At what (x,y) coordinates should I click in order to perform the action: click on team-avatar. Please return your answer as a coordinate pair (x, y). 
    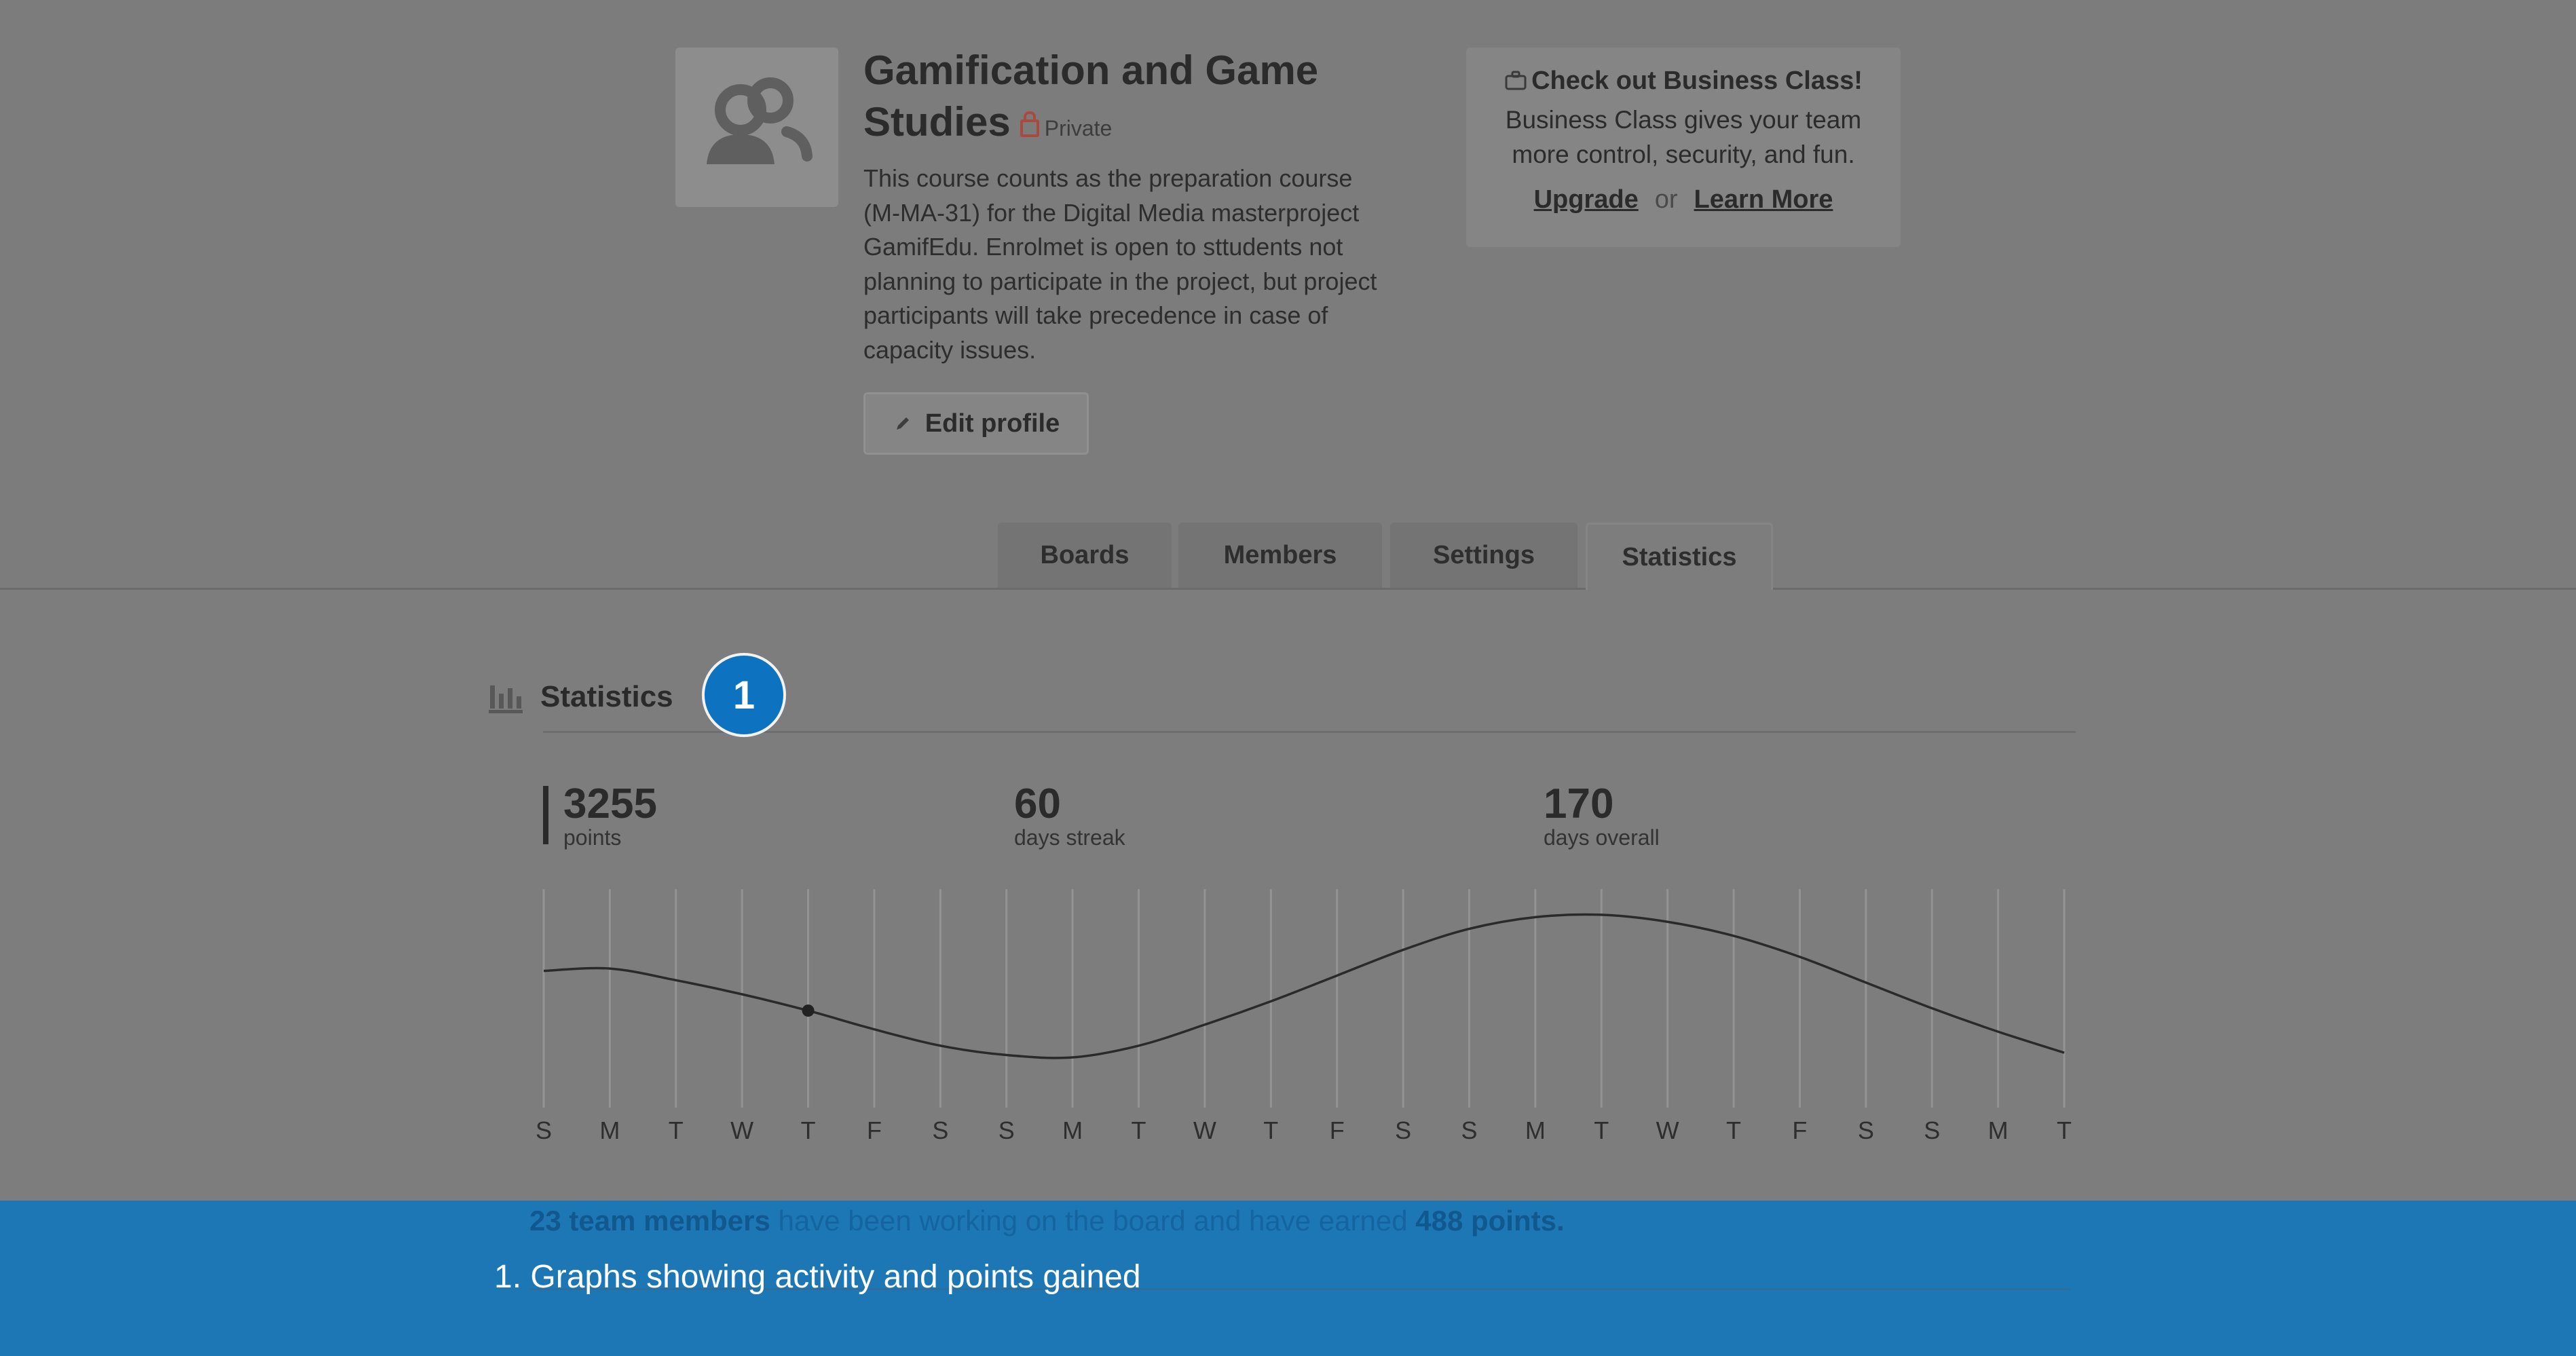
    Looking at the image, I should click on (756, 127).